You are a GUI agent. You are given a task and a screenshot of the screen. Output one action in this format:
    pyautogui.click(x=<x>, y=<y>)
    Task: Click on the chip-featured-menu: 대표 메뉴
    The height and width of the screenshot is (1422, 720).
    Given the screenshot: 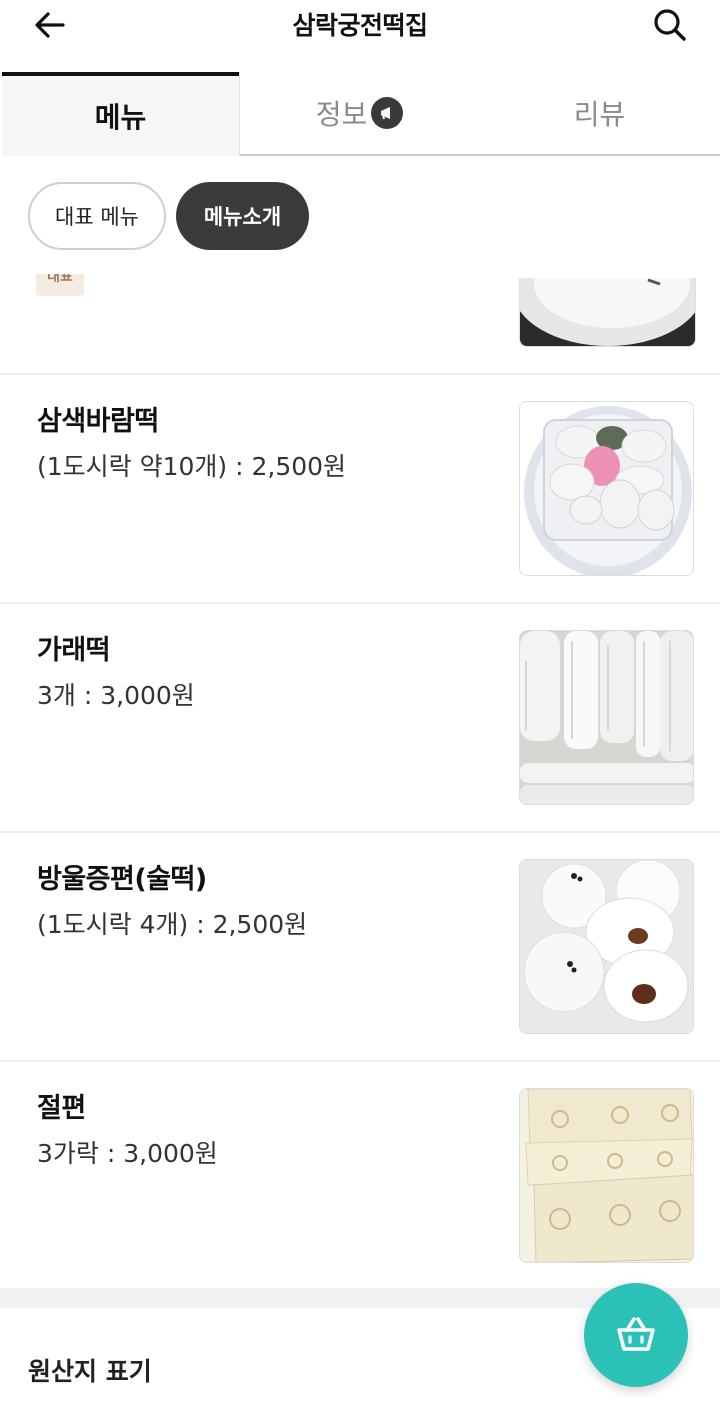 What is the action you would take?
    pyautogui.click(x=97, y=216)
    